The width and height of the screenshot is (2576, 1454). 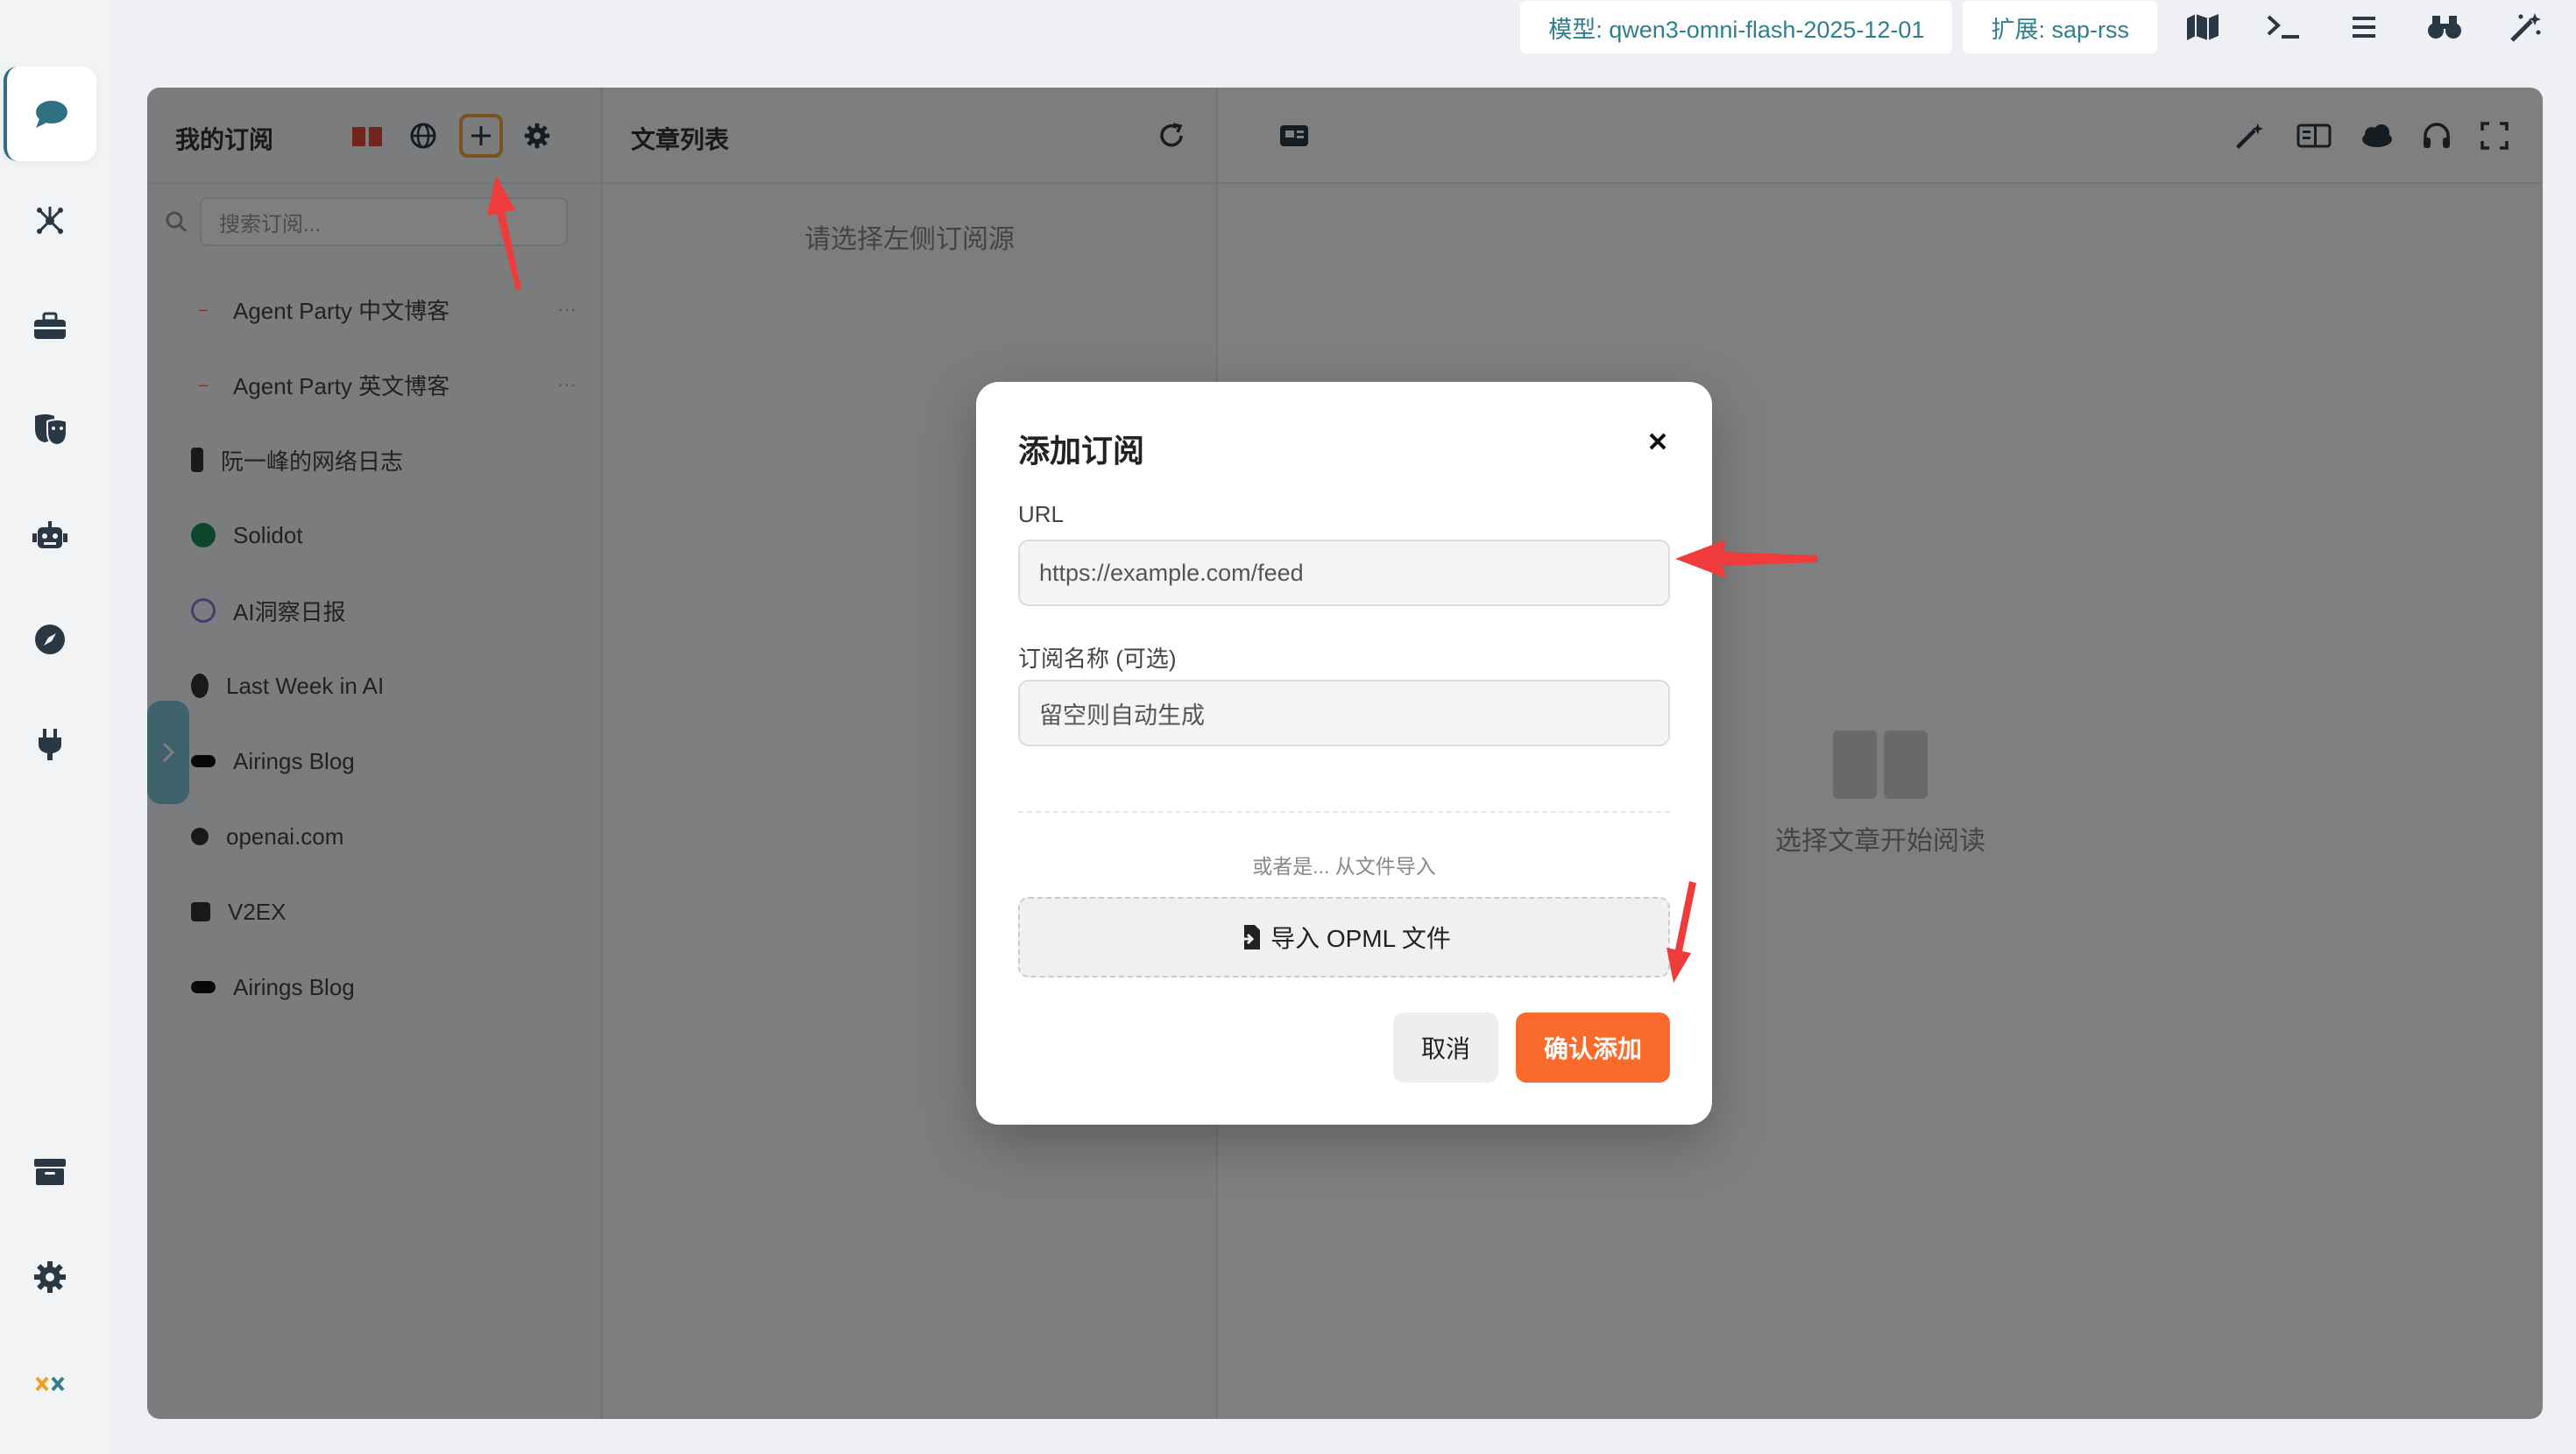 What do you see at coordinates (2203, 27) in the screenshot?
I see `map-icon` at bounding box center [2203, 27].